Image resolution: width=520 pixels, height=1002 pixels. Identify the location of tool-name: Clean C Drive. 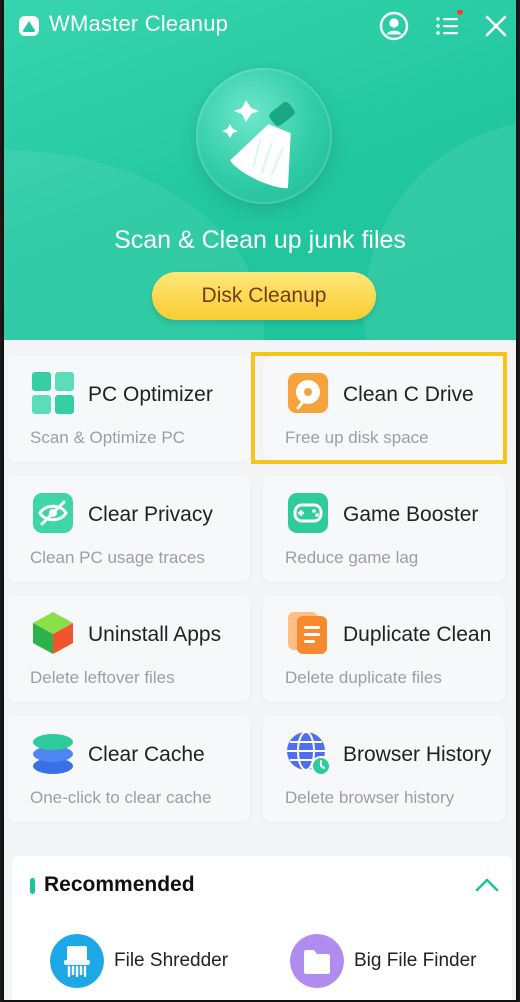
(408, 394).